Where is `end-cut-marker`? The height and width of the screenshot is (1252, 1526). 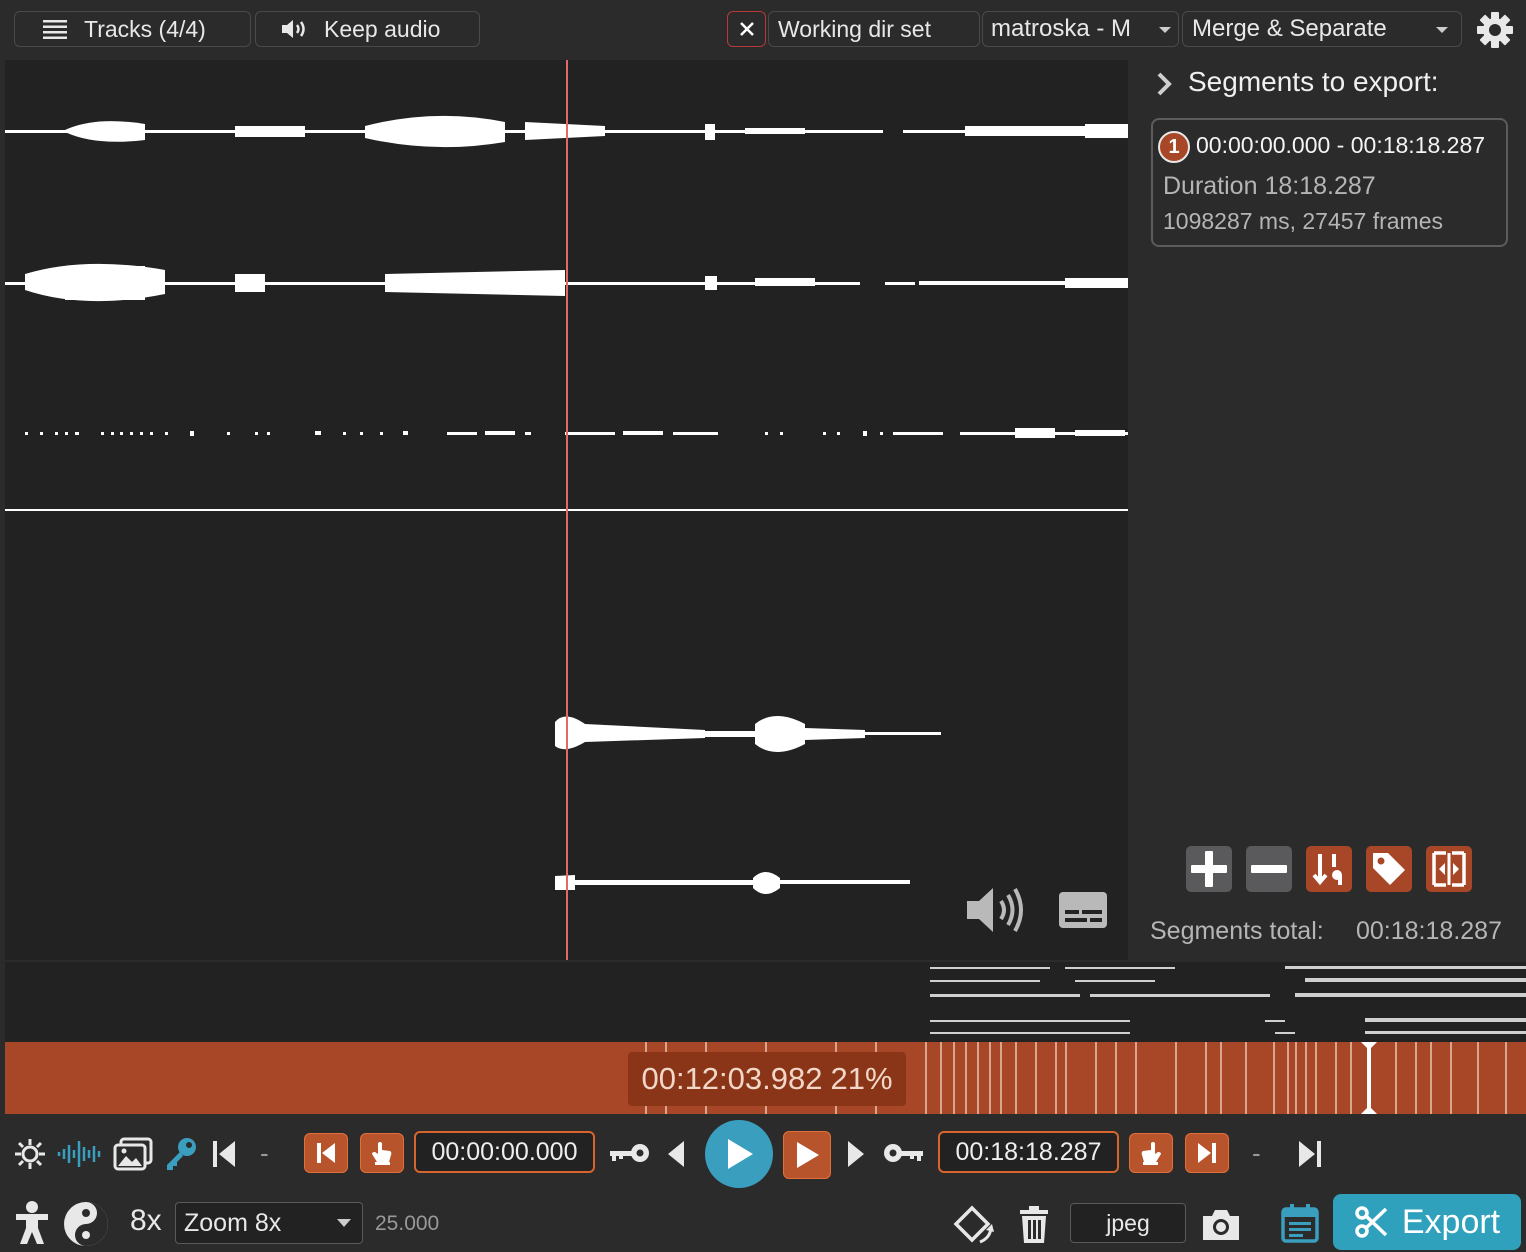
end-cut-marker is located at coordinates (1369, 1078).